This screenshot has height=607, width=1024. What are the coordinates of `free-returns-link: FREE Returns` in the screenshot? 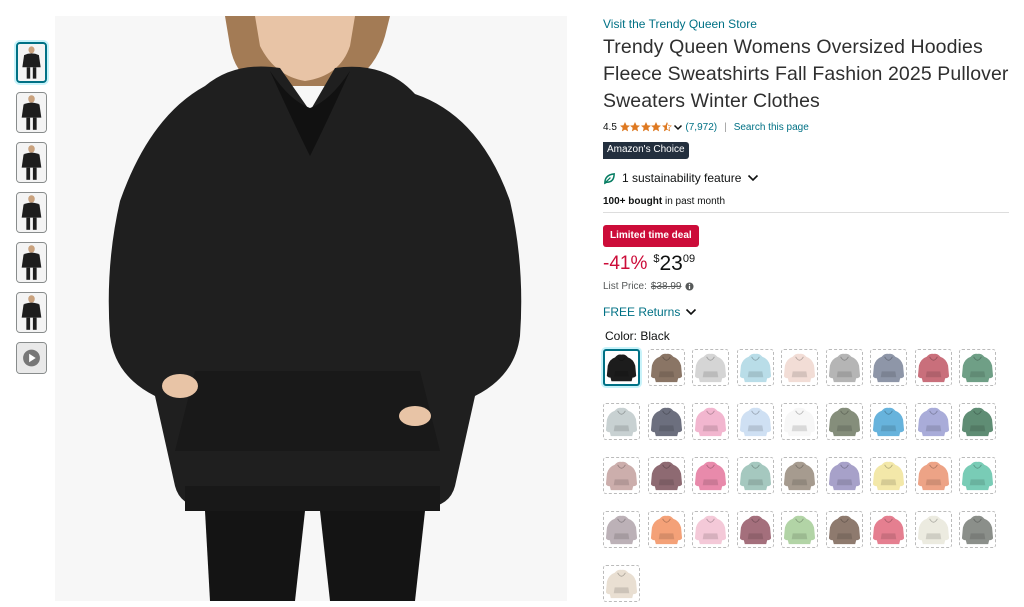 It's located at (806, 312).